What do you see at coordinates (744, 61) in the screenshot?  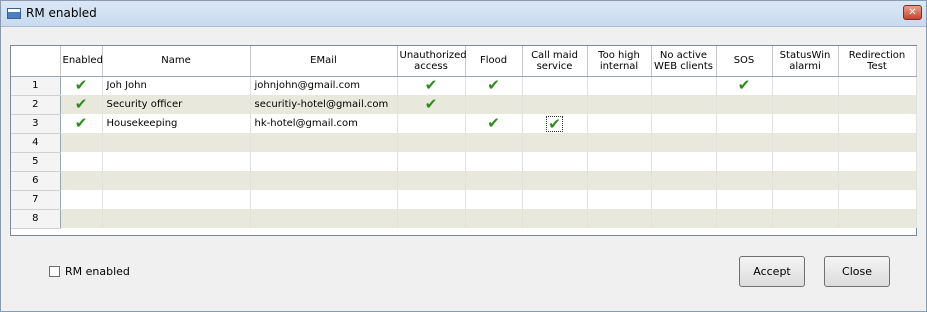 I see `header-sos: SOS` at bounding box center [744, 61].